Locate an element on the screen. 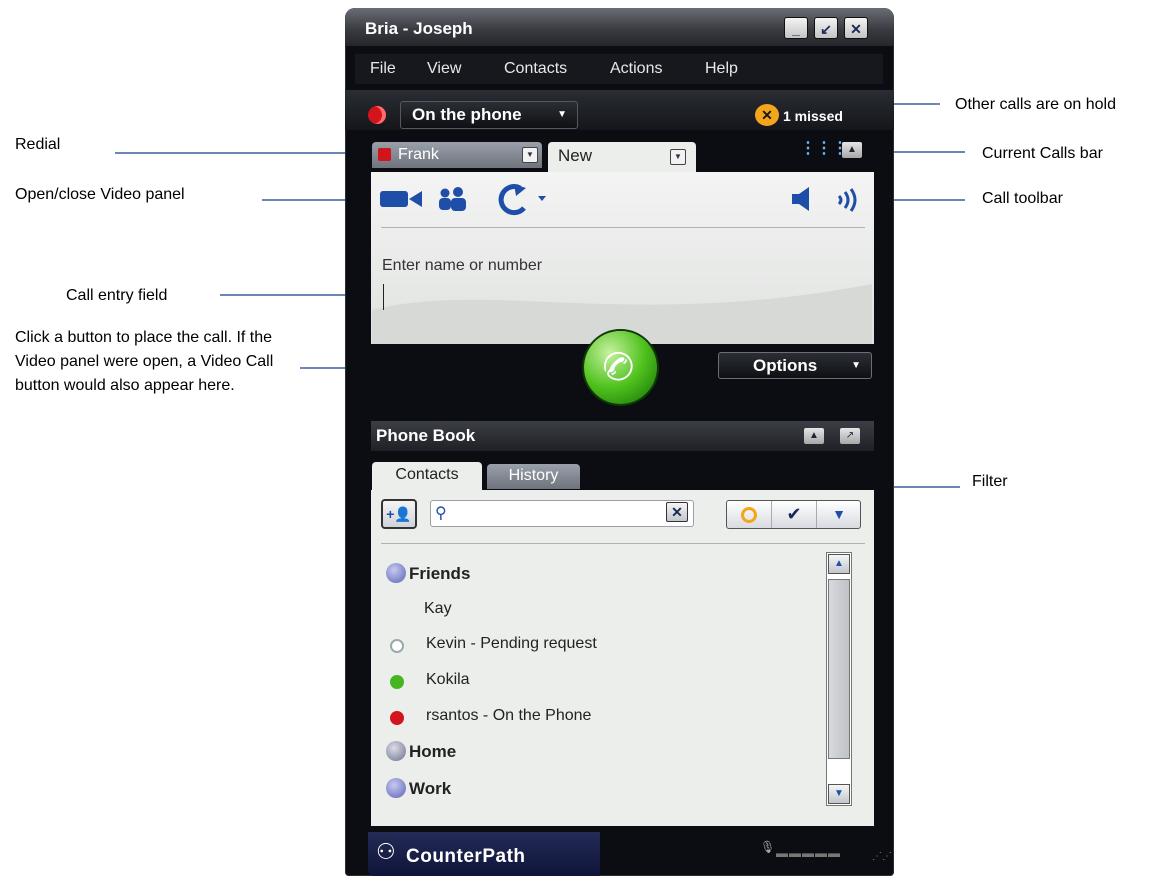 The width and height of the screenshot is (1170, 882). search-icon: ⚲ is located at coordinates (441, 513).